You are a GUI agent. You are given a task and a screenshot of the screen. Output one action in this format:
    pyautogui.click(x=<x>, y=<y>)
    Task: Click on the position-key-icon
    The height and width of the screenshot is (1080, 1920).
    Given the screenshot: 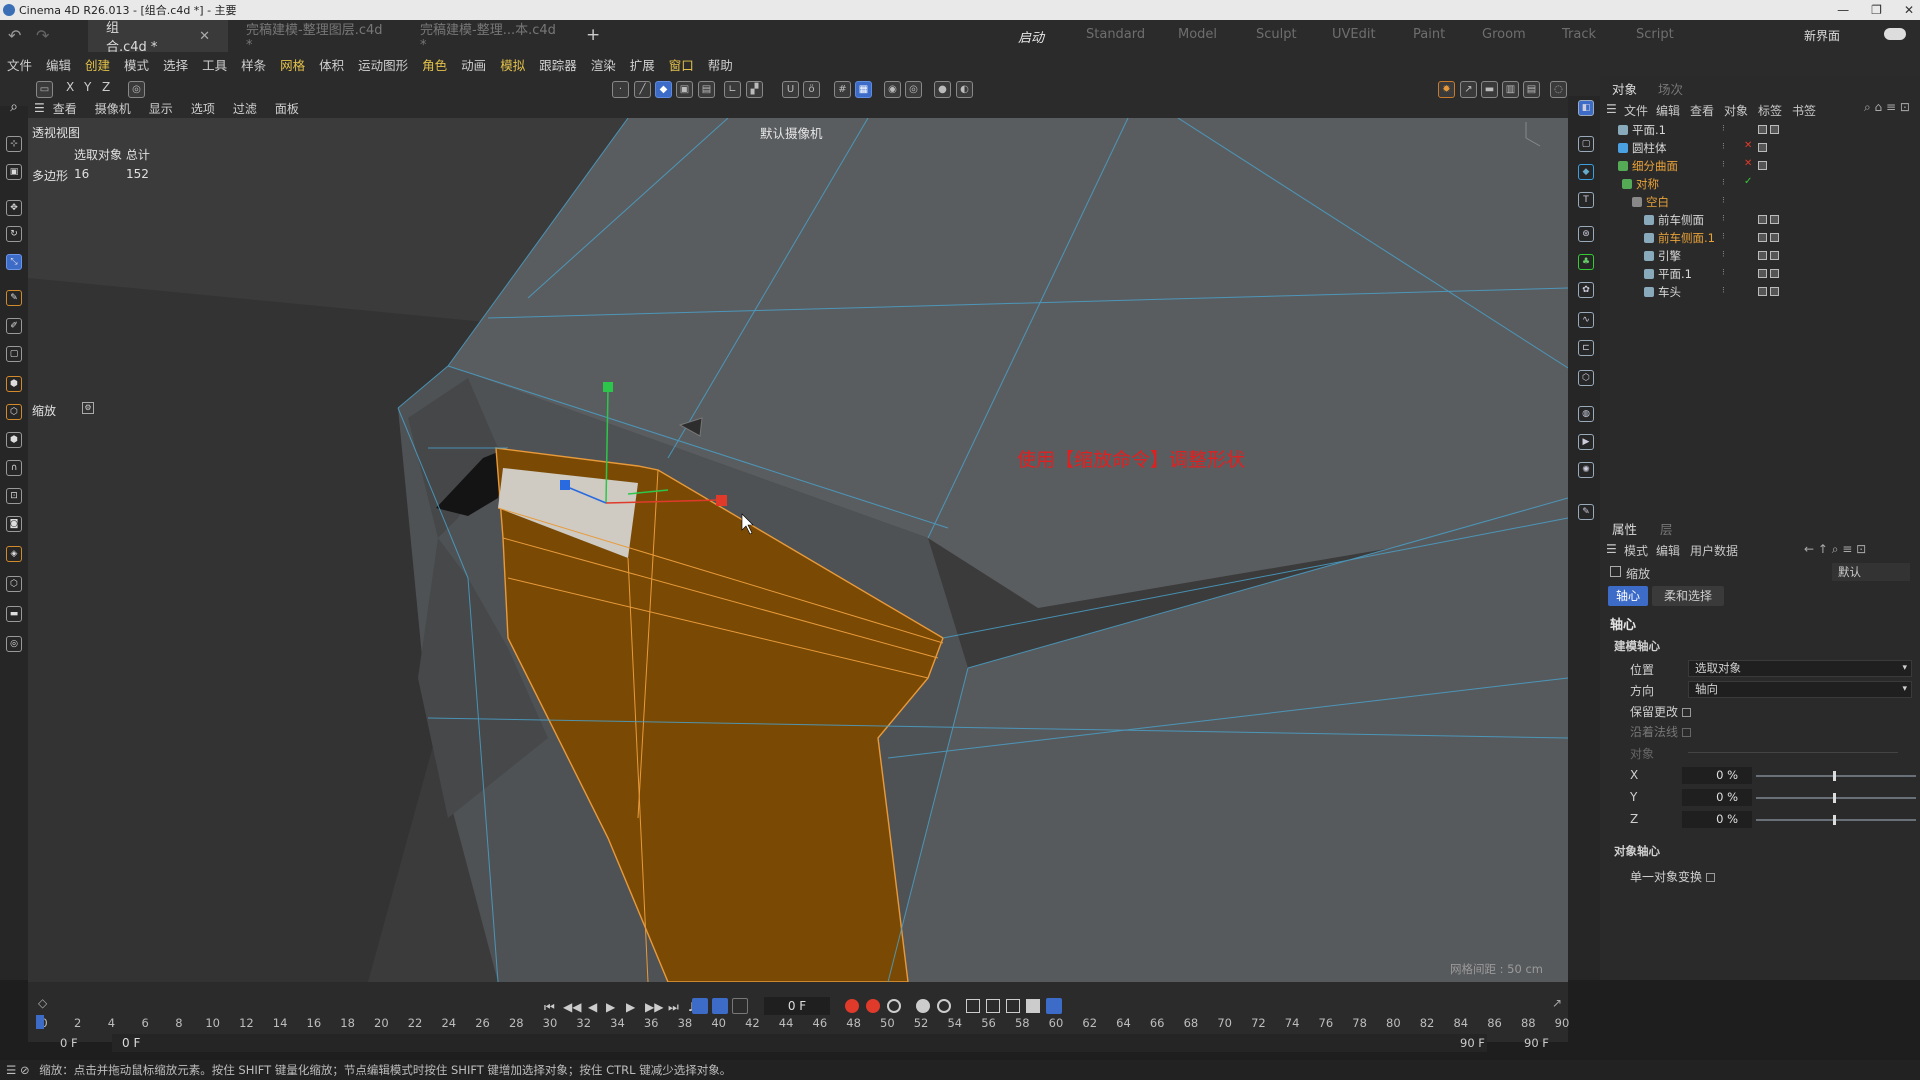 What is the action you would take?
    pyautogui.click(x=923, y=1006)
    